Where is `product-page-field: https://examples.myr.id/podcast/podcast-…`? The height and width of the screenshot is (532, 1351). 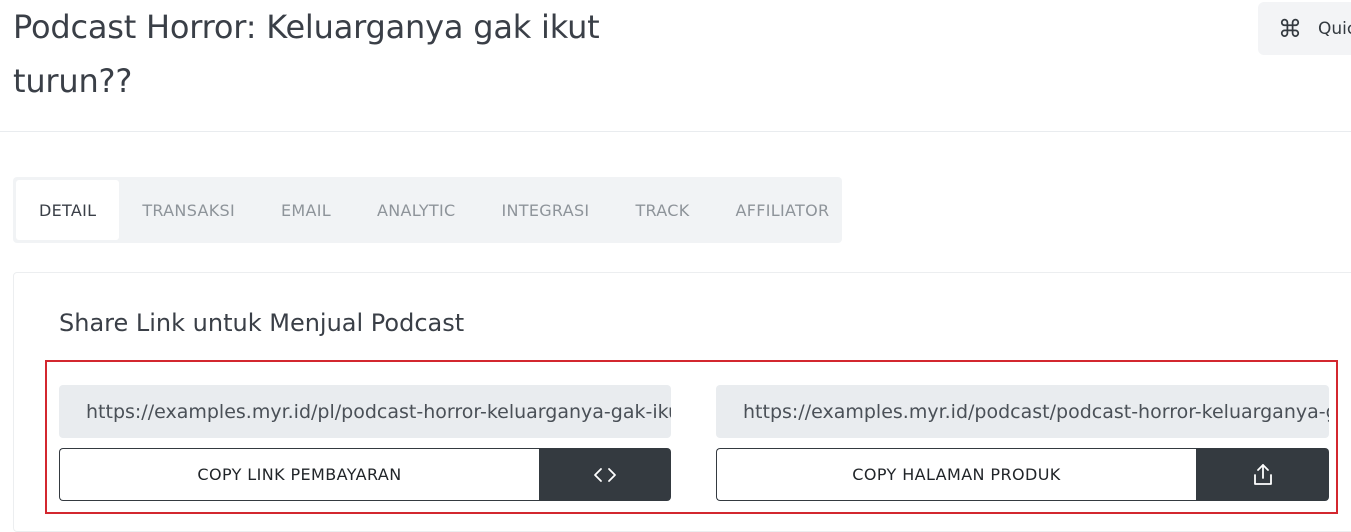
product-page-field: https://examples.myr.id/podcast/podcast-… is located at coordinates (1022, 411).